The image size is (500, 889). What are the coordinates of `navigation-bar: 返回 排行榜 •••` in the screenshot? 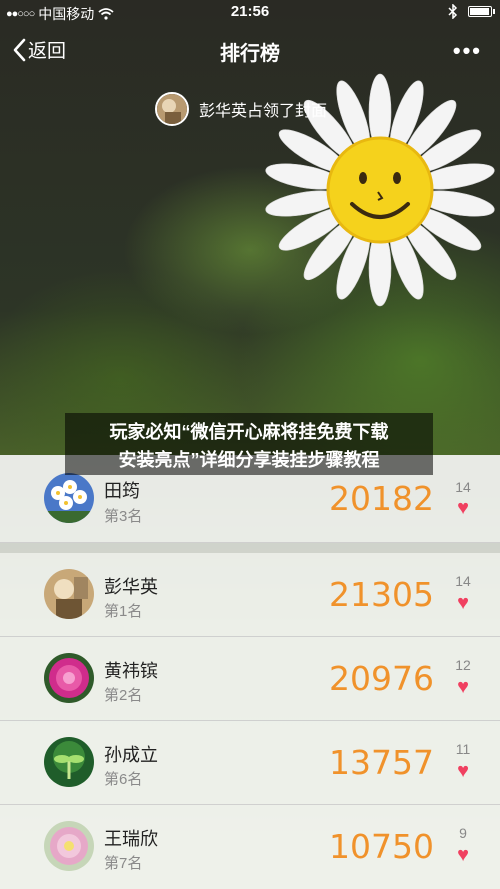 It's located at (250, 50).